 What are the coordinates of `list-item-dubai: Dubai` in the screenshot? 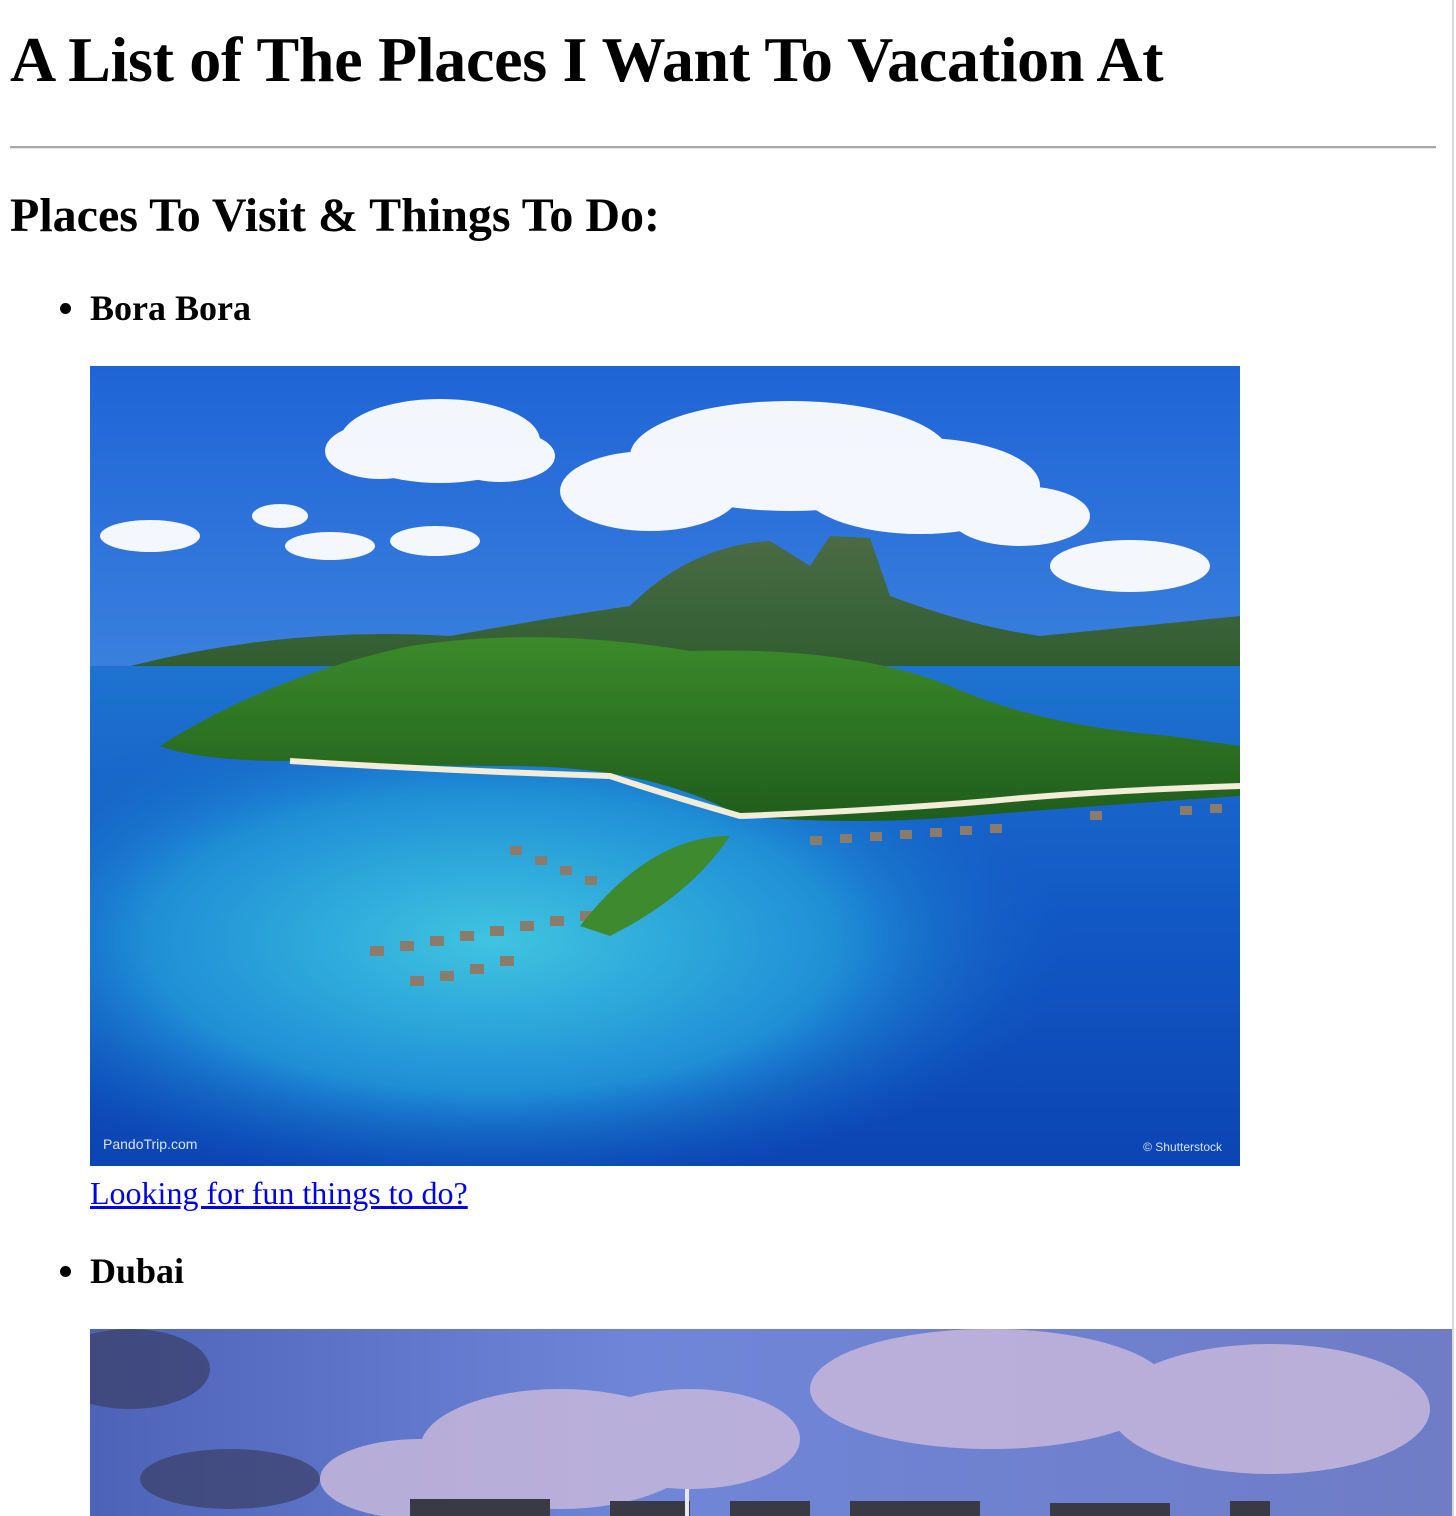 It's located at (122, 1271).